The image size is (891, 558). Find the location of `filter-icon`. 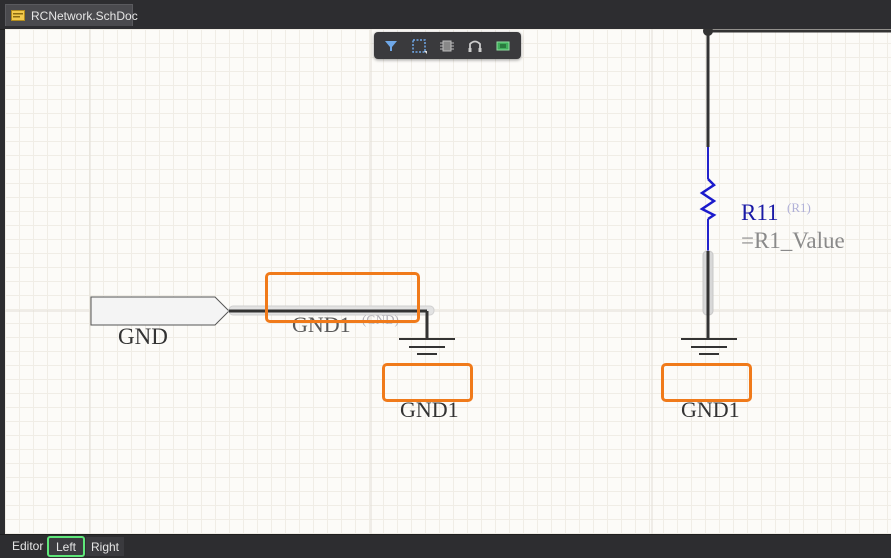

filter-icon is located at coordinates (391, 46).